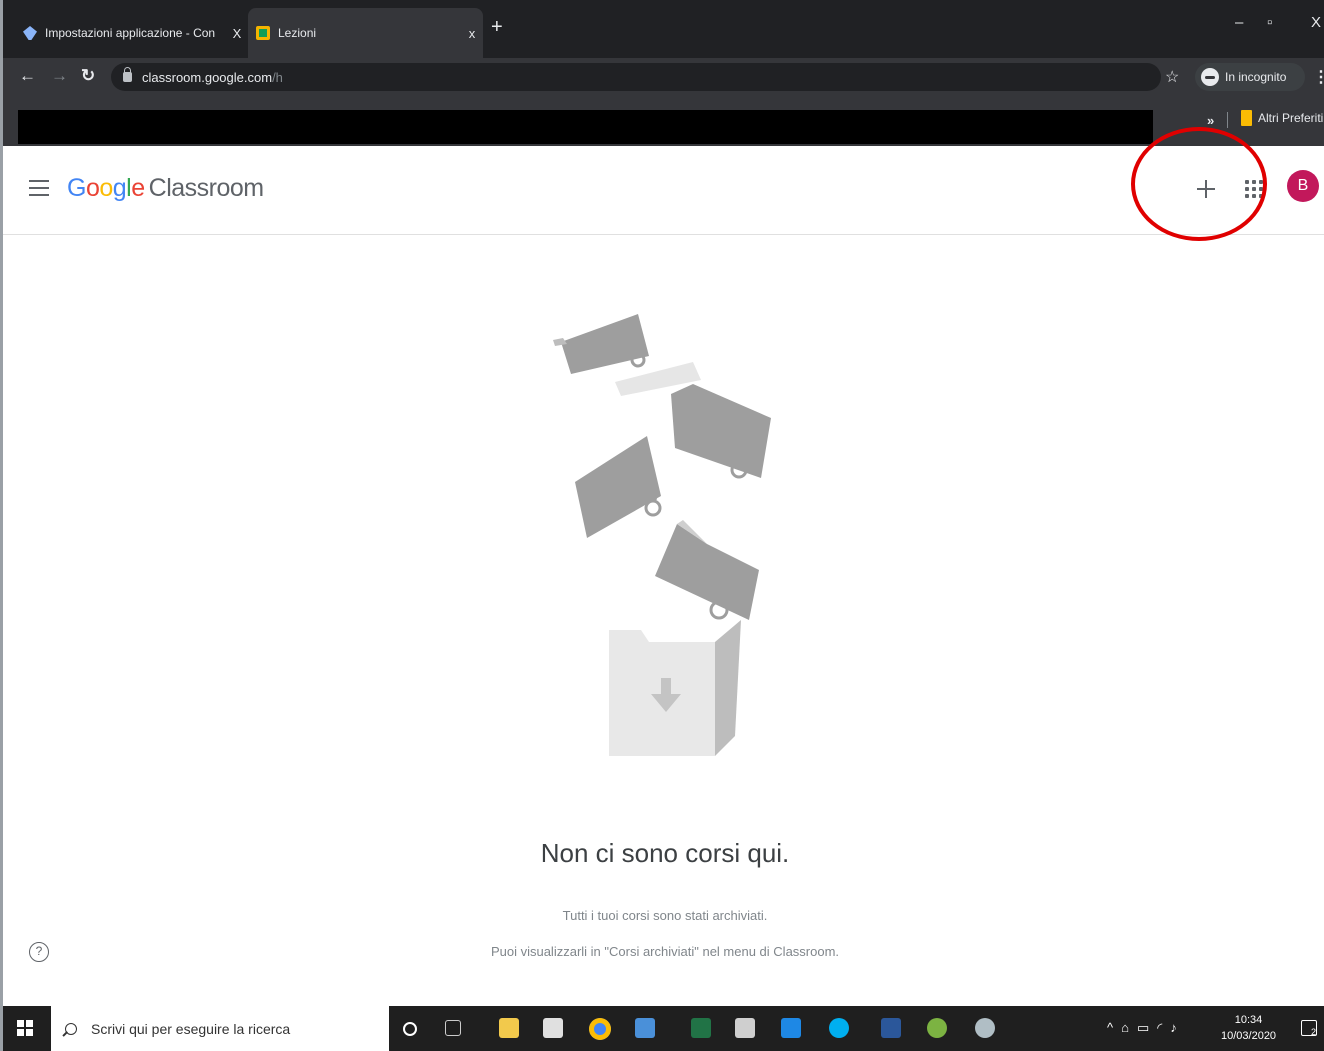 This screenshot has height=1051, width=1324. Describe the element at coordinates (1239, 22) in the screenshot. I see `minimize-button: –` at that location.